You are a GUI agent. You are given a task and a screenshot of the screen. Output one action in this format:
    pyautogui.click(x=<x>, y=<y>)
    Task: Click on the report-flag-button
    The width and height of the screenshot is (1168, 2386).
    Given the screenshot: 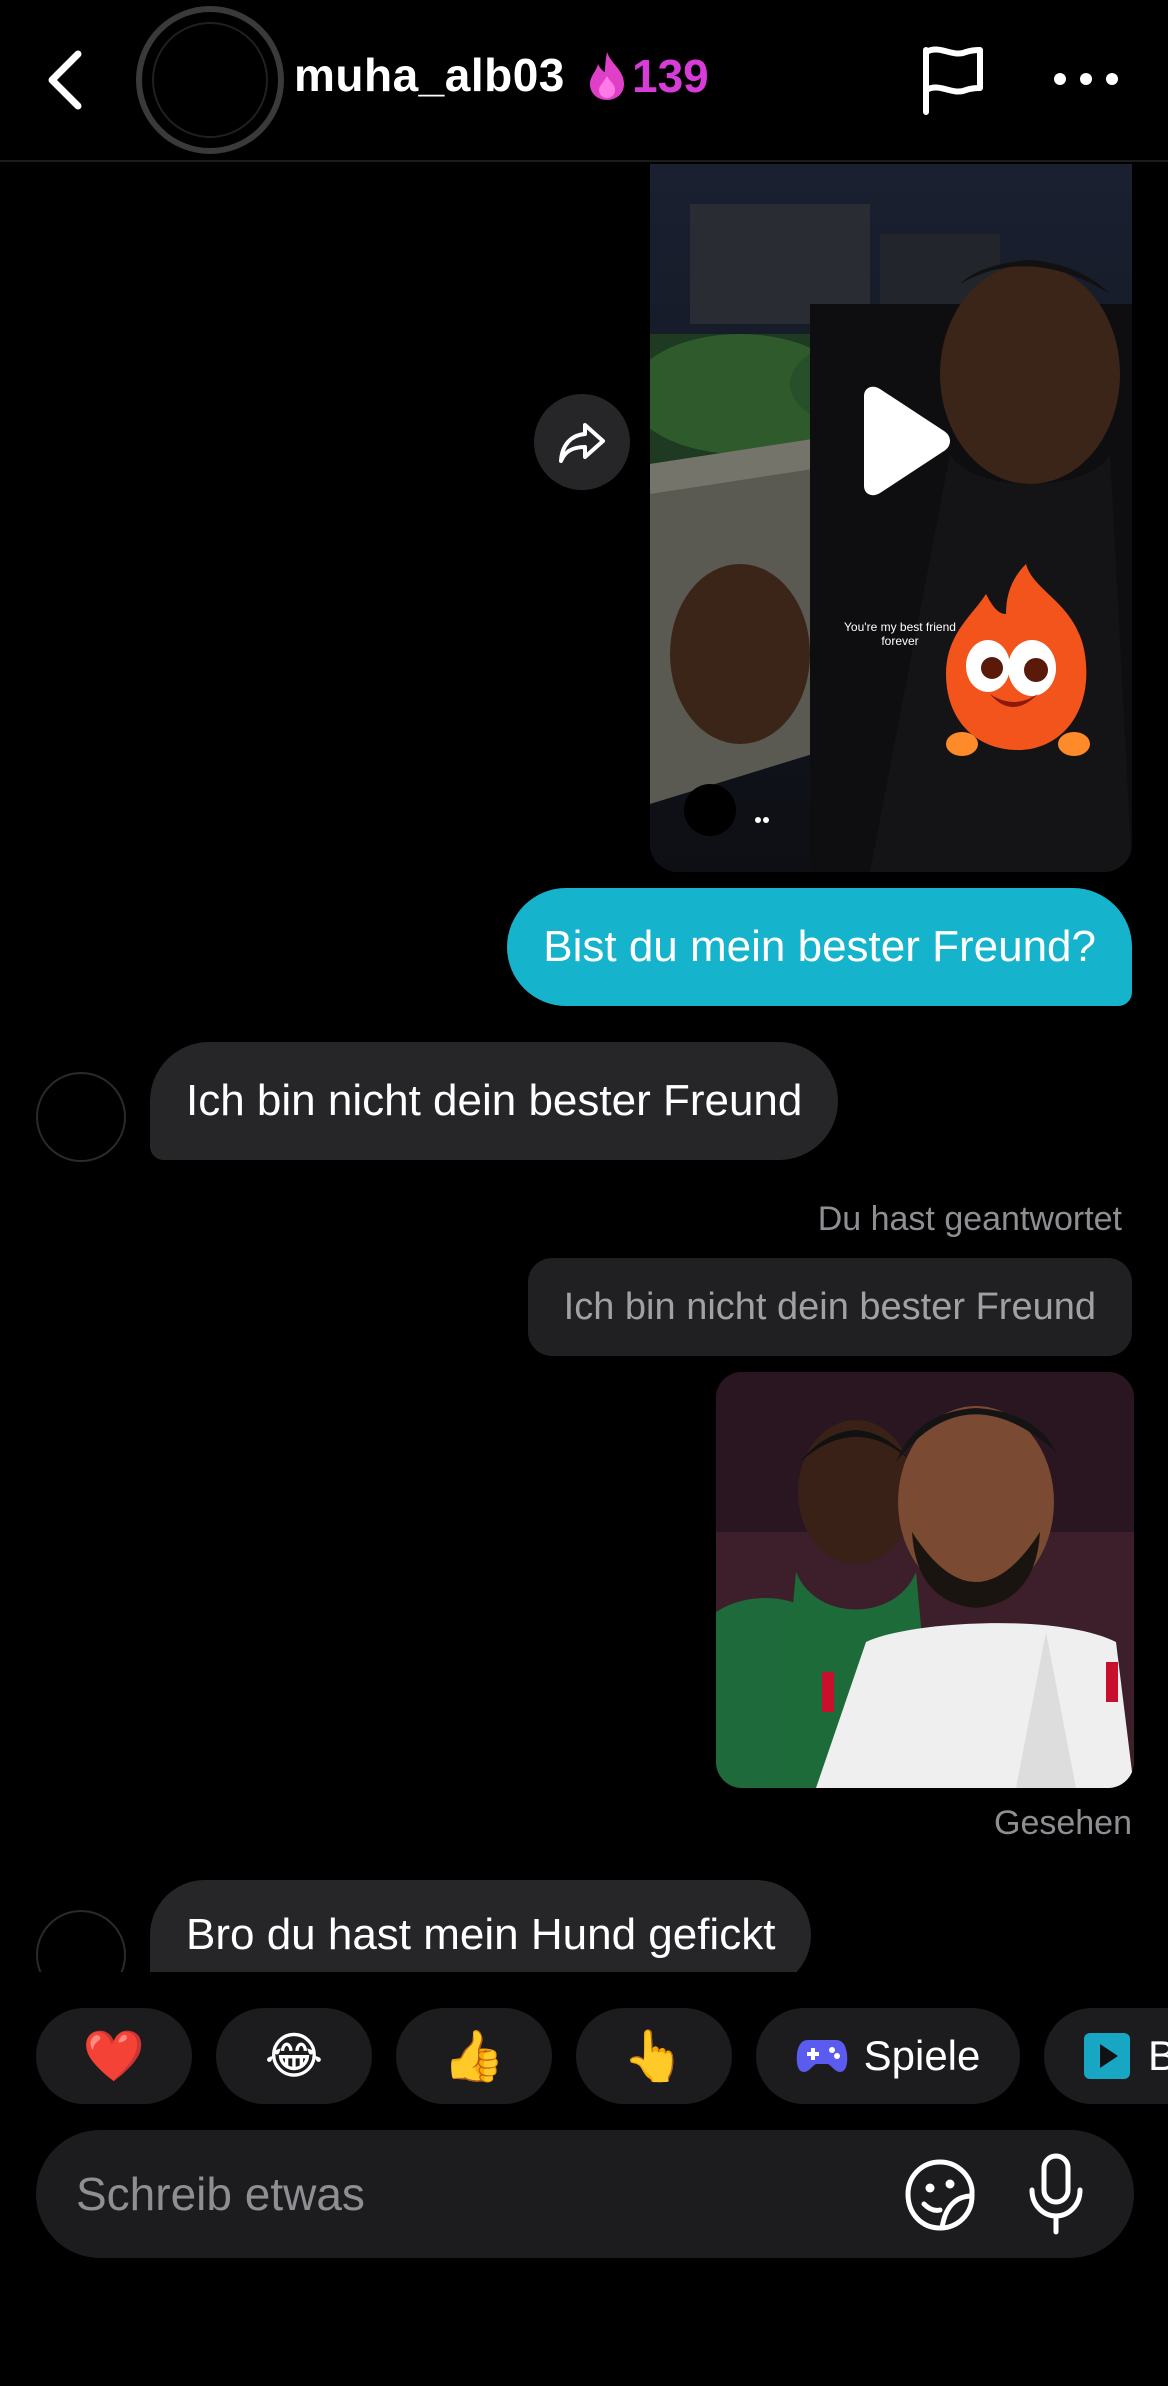 What is the action you would take?
    pyautogui.click(x=953, y=80)
    